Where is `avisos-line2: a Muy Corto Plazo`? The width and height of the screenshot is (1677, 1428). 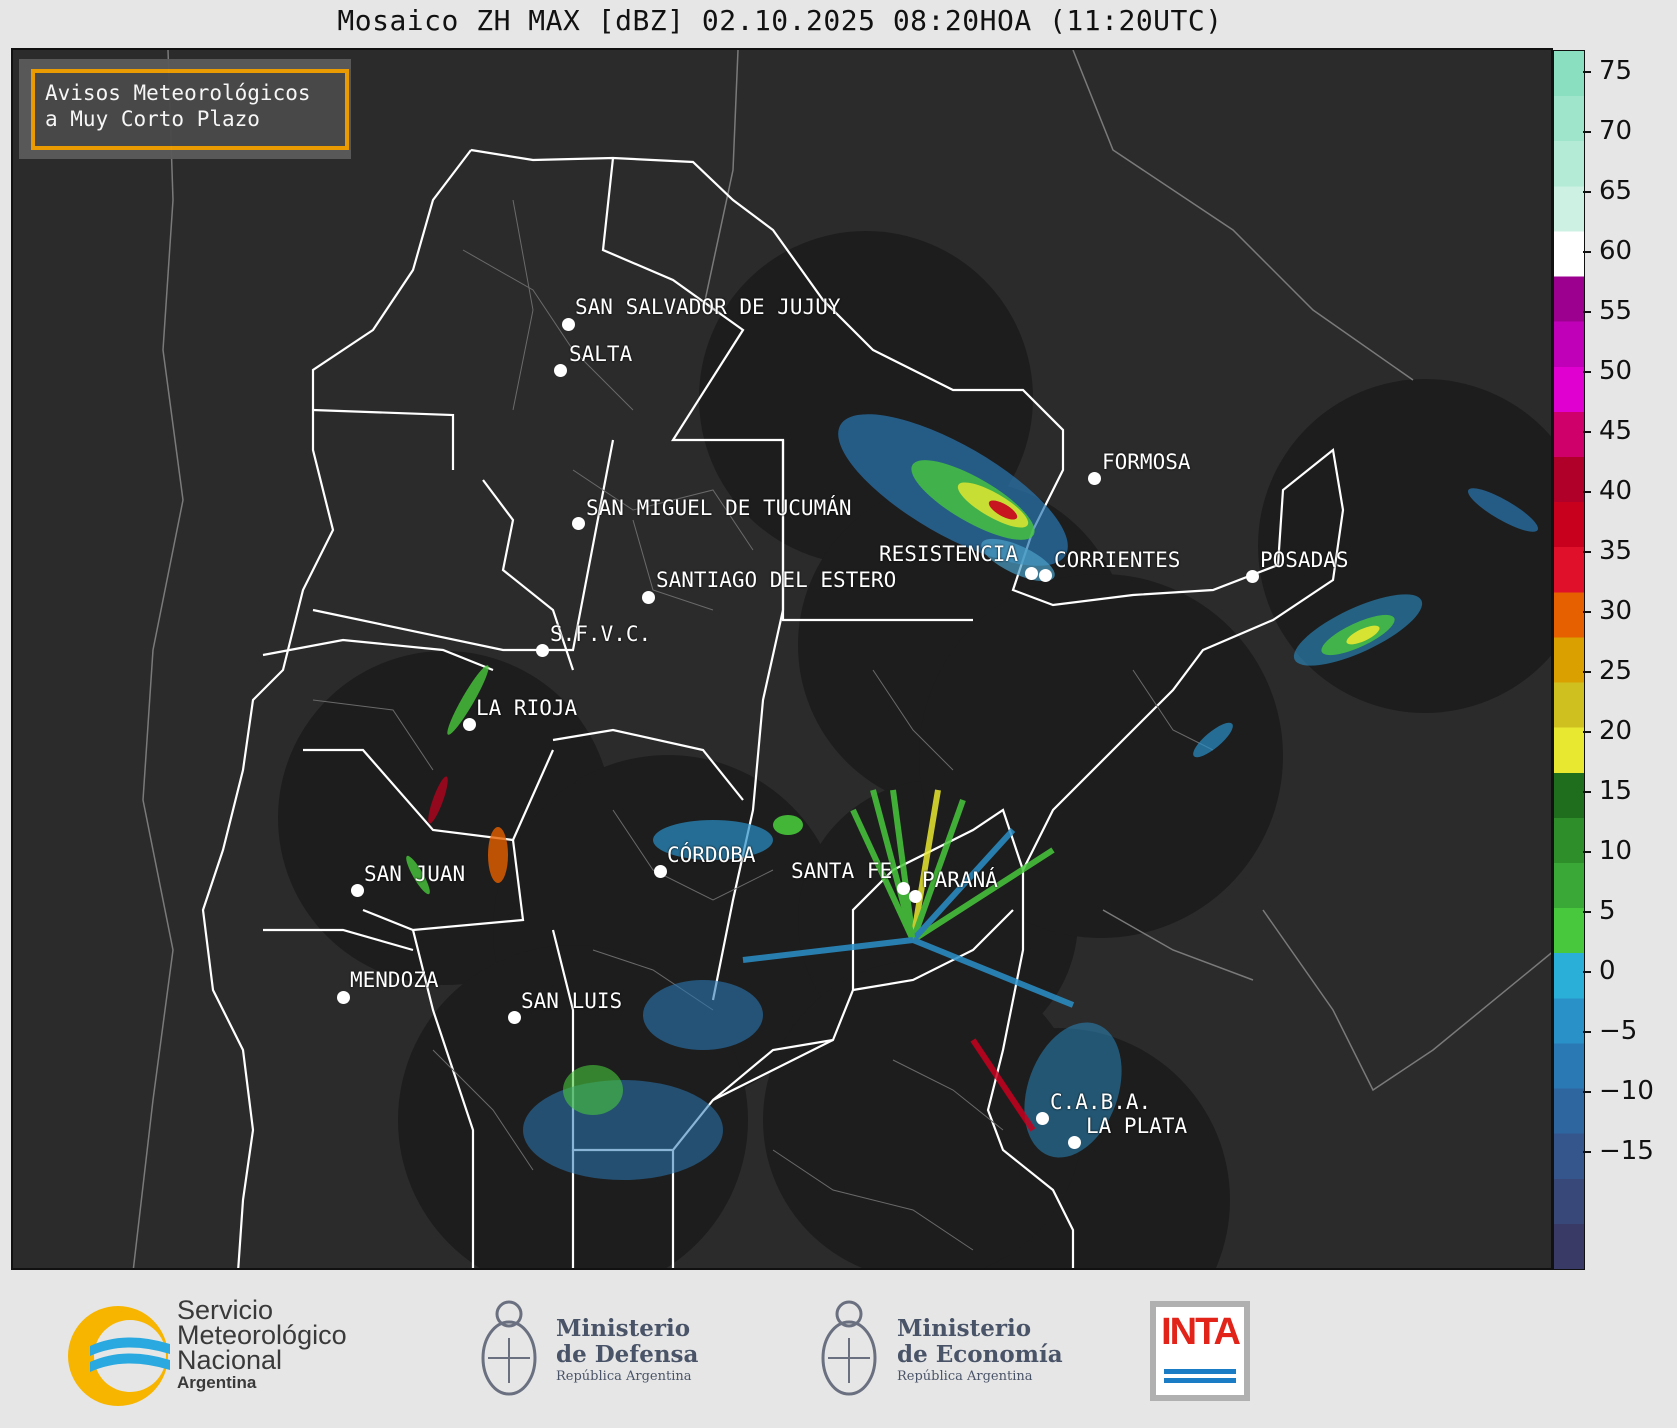
avisos-line2: a Muy Corto Plazo is located at coordinates (152, 119).